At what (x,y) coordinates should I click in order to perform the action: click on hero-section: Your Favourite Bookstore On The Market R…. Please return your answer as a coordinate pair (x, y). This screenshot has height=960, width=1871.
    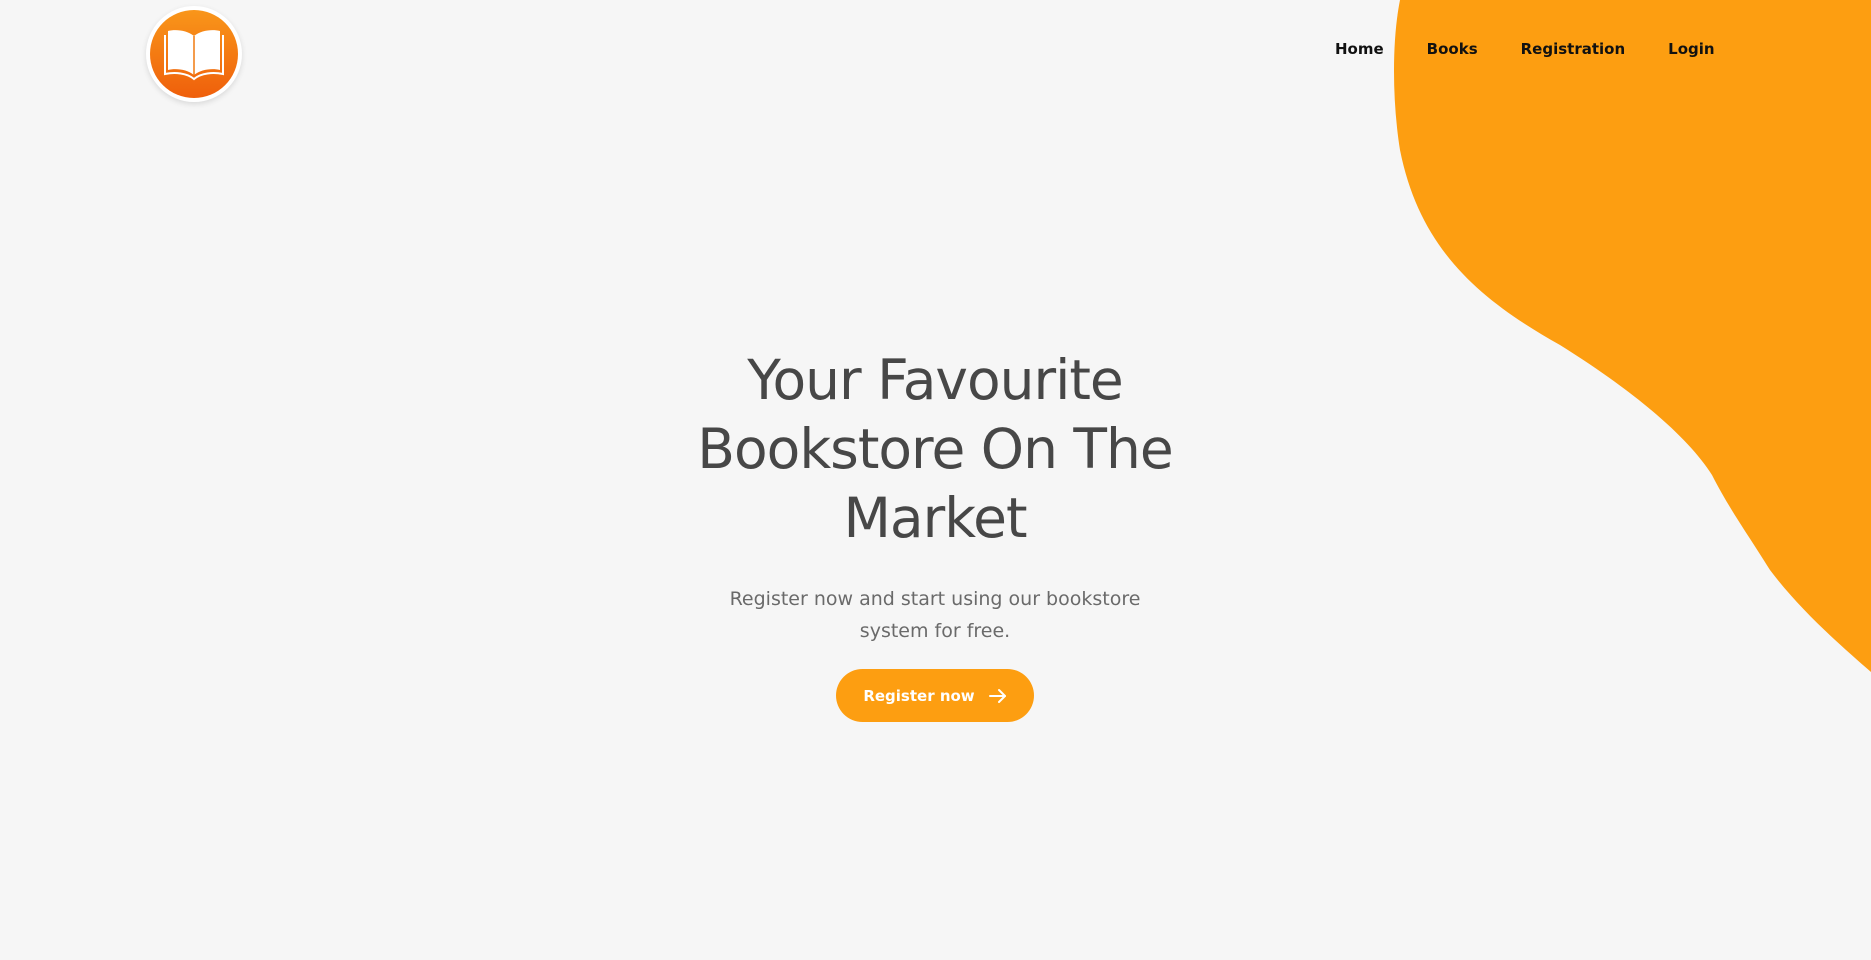
    Looking at the image, I should click on (935, 534).